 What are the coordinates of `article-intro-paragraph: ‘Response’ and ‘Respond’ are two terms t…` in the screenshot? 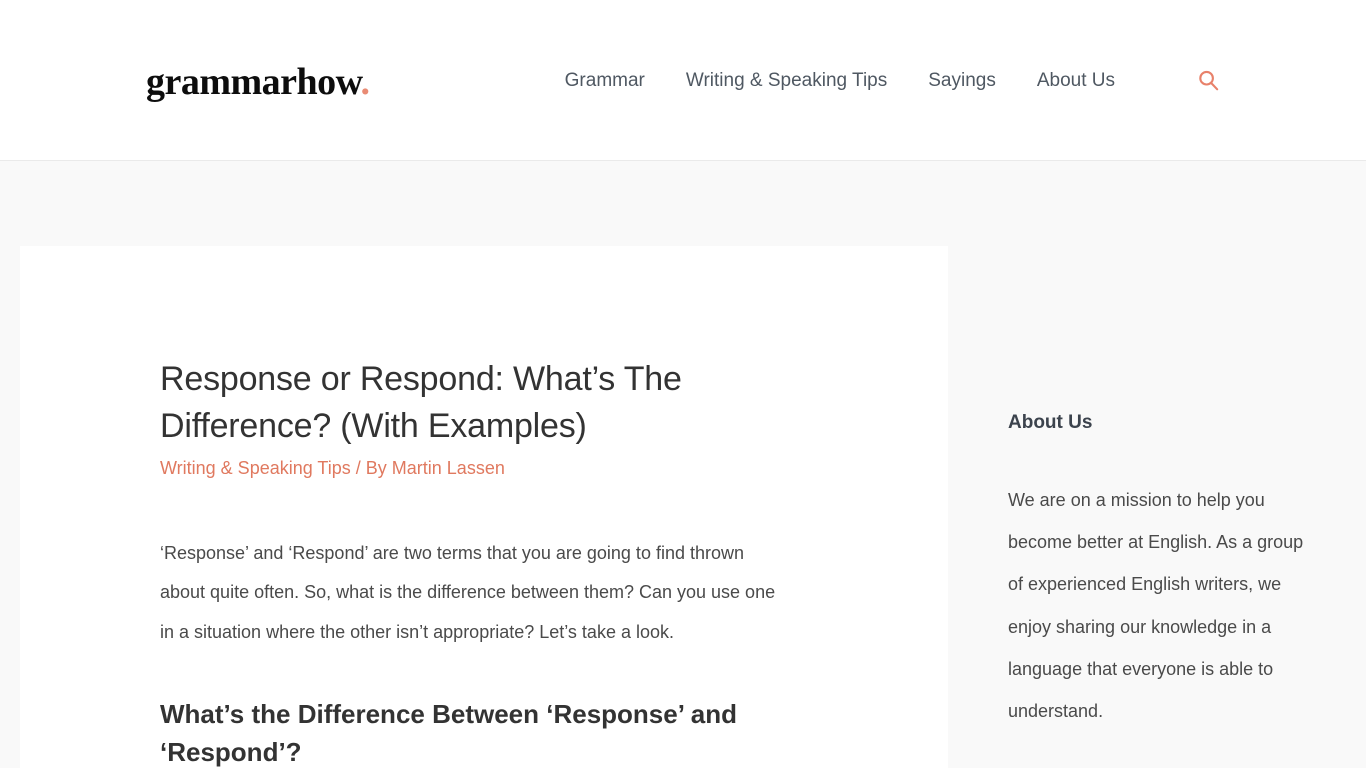 It's located at (468, 592).